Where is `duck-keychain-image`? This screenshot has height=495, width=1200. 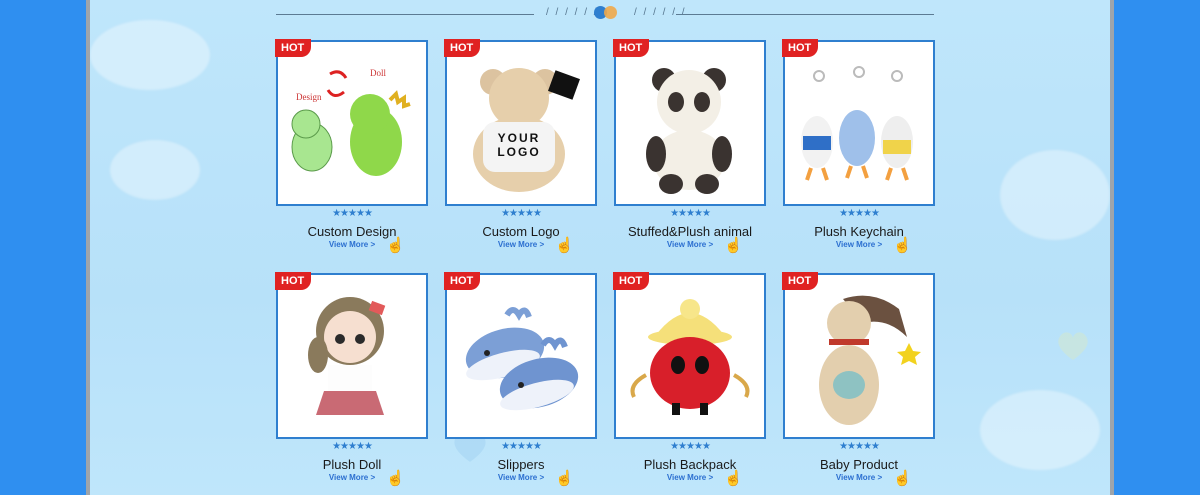
duck-keychain-image is located at coordinates (857, 123).